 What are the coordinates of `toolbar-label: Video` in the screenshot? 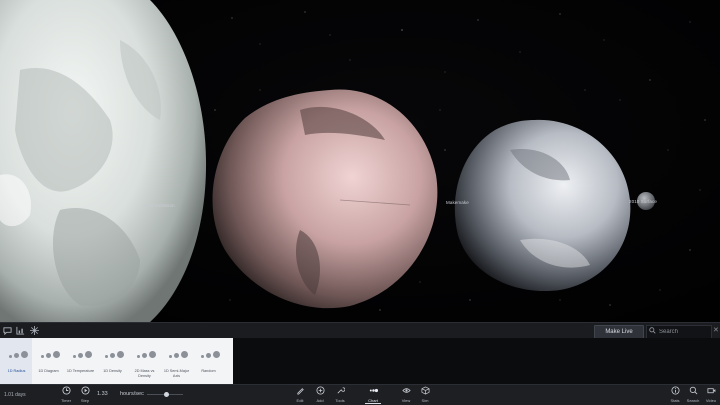 It's located at (711, 400).